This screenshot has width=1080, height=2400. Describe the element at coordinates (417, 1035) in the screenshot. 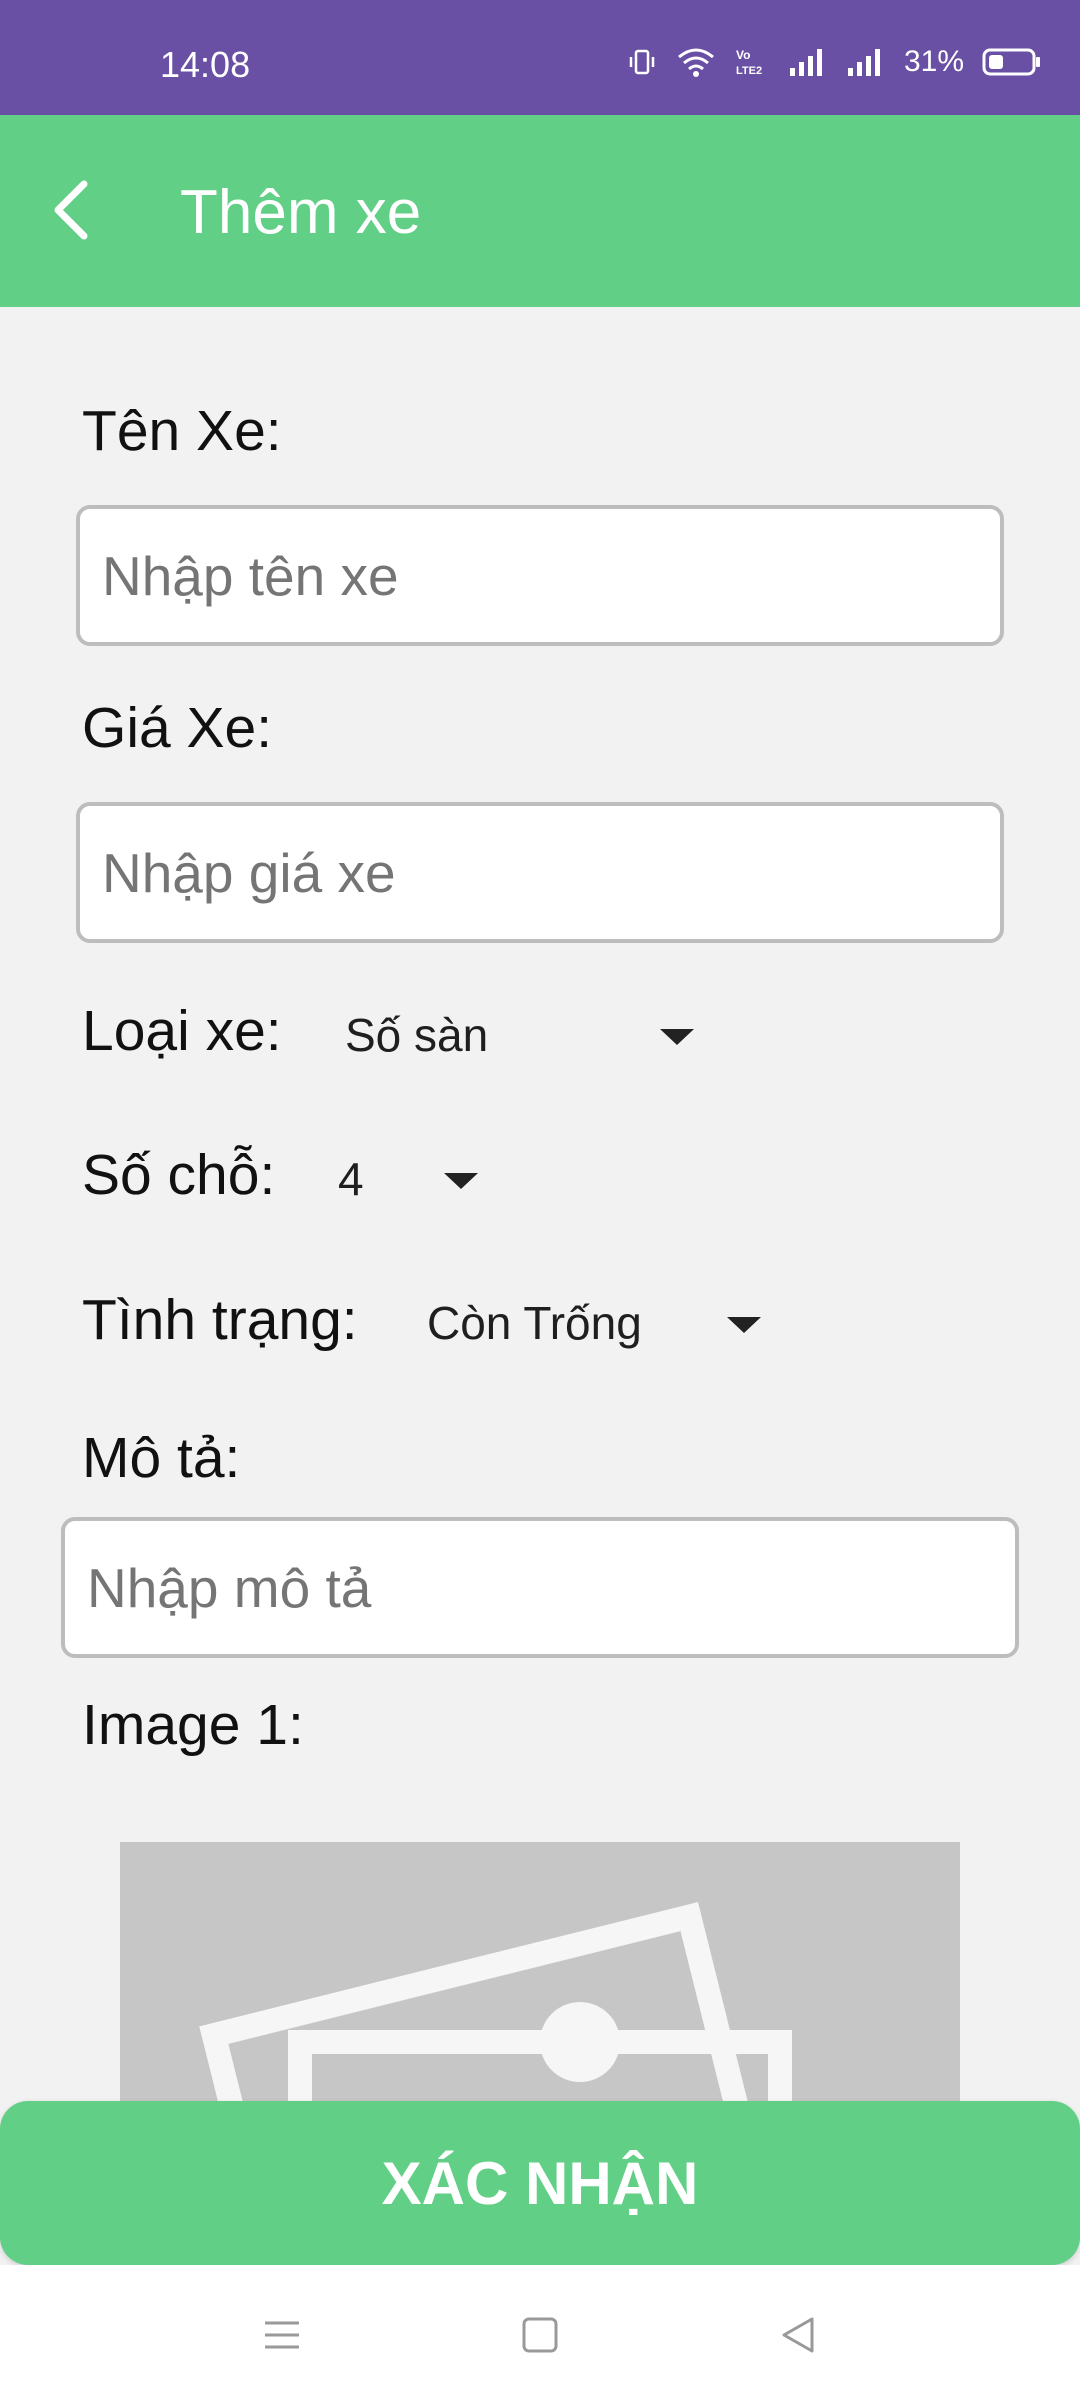

I see `car-type-value: Số sàn` at that location.